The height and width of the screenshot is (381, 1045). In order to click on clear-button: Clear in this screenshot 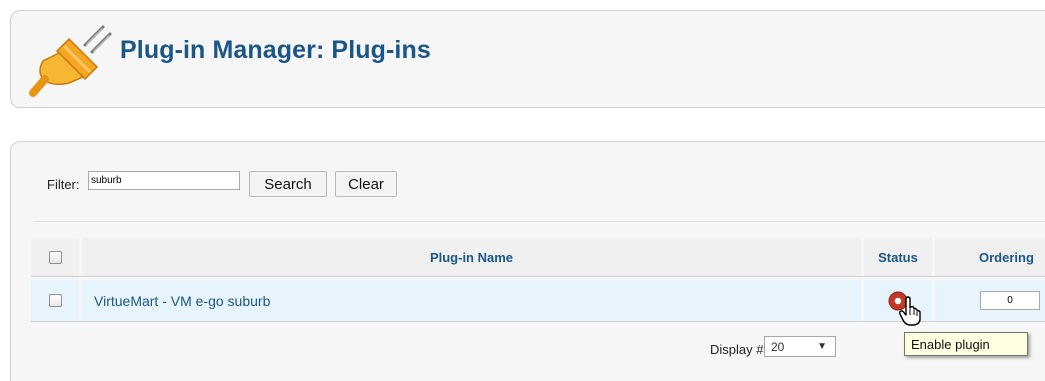, I will do `click(366, 184)`.